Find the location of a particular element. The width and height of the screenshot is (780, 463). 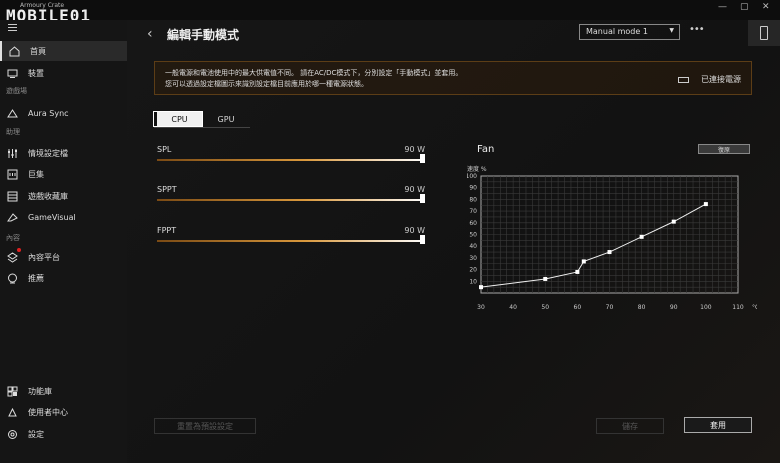

sidebar-item-gamevisual: GameVisual is located at coordinates (63, 217).